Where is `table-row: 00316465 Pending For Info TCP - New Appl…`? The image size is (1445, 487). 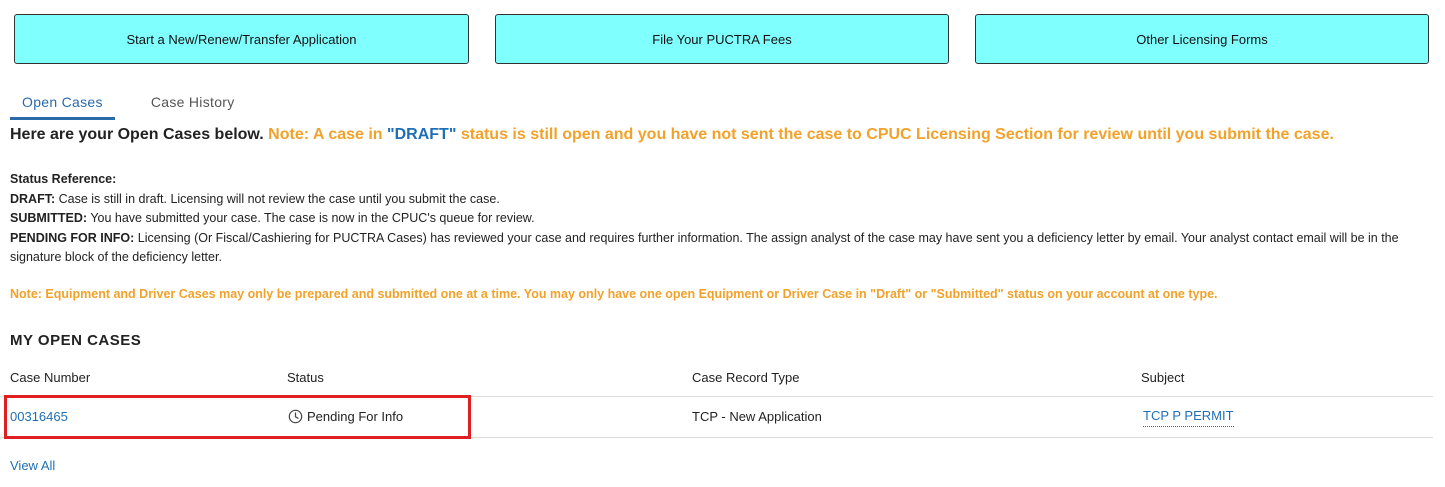
table-row: 00316465 Pending For Info TCP - New Appl… is located at coordinates (716, 417).